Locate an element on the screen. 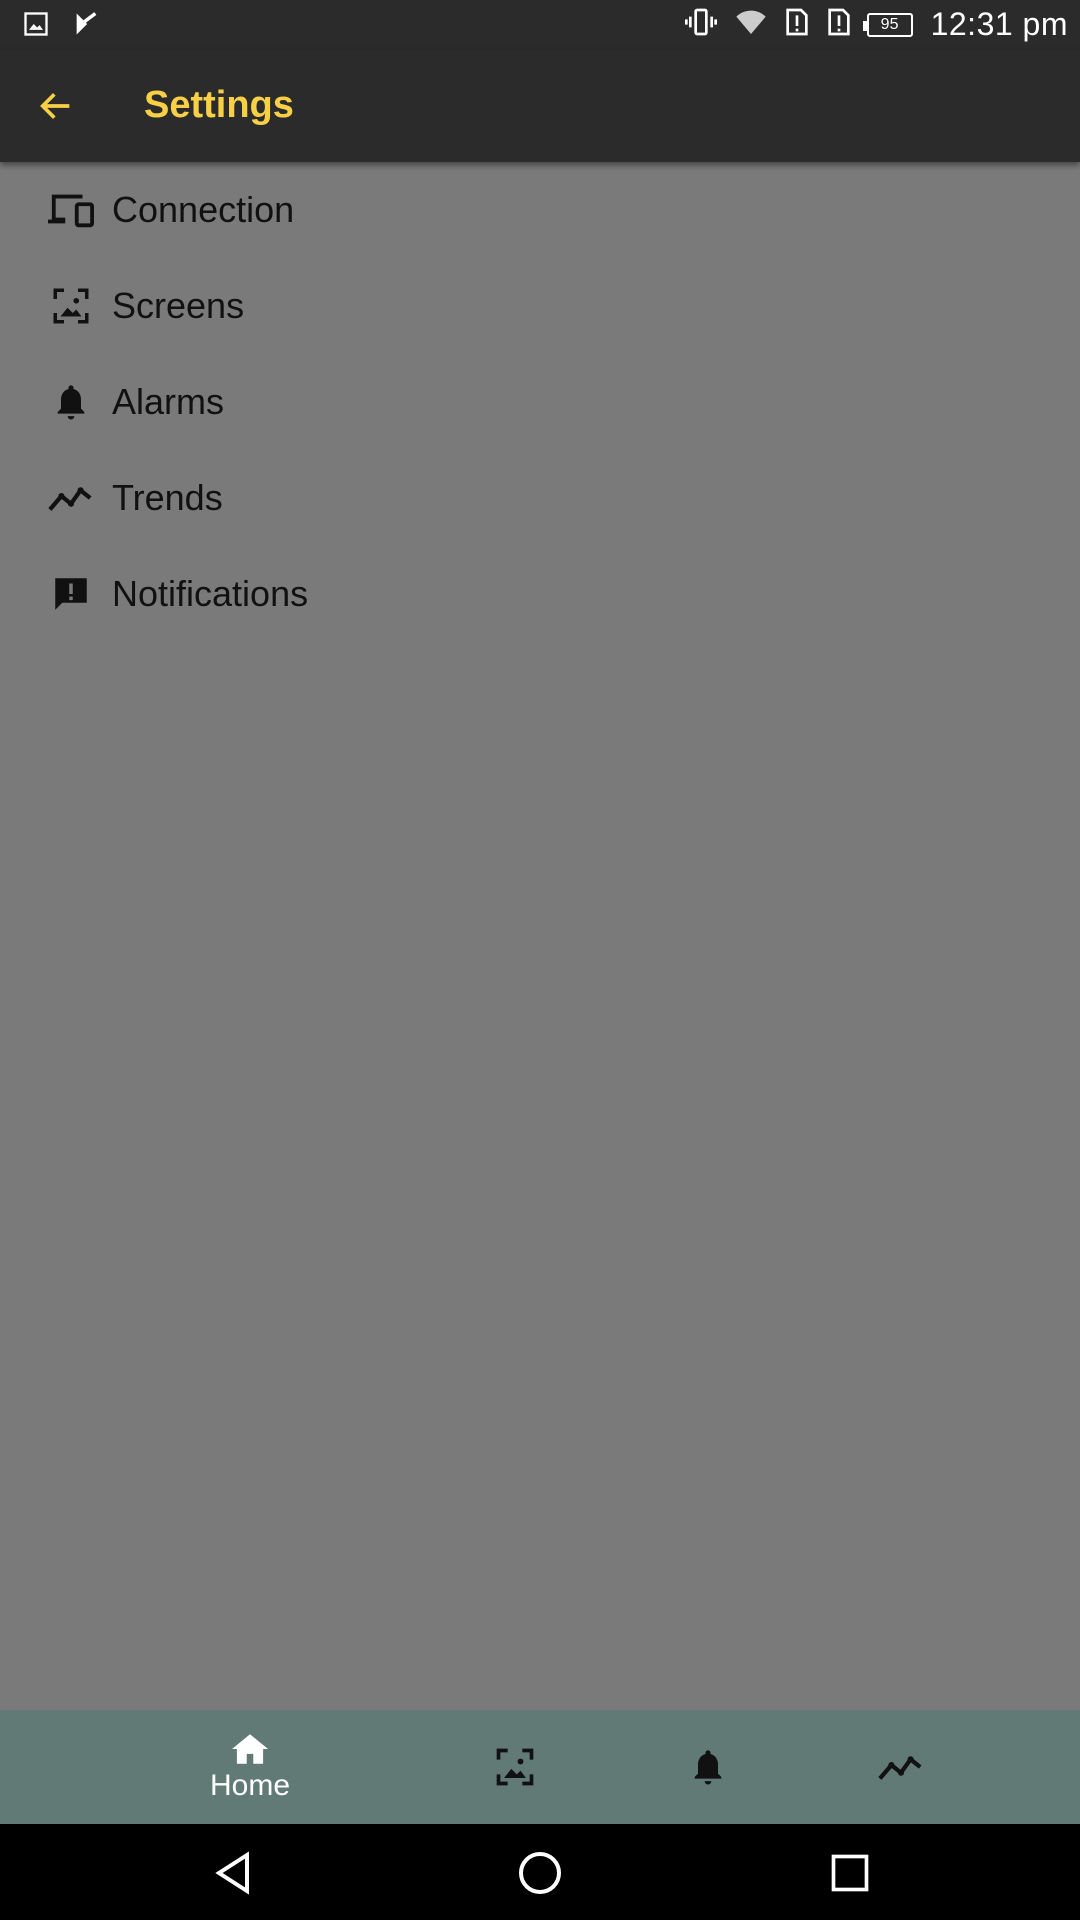  app-toolbar: Settings is located at coordinates (540, 106).